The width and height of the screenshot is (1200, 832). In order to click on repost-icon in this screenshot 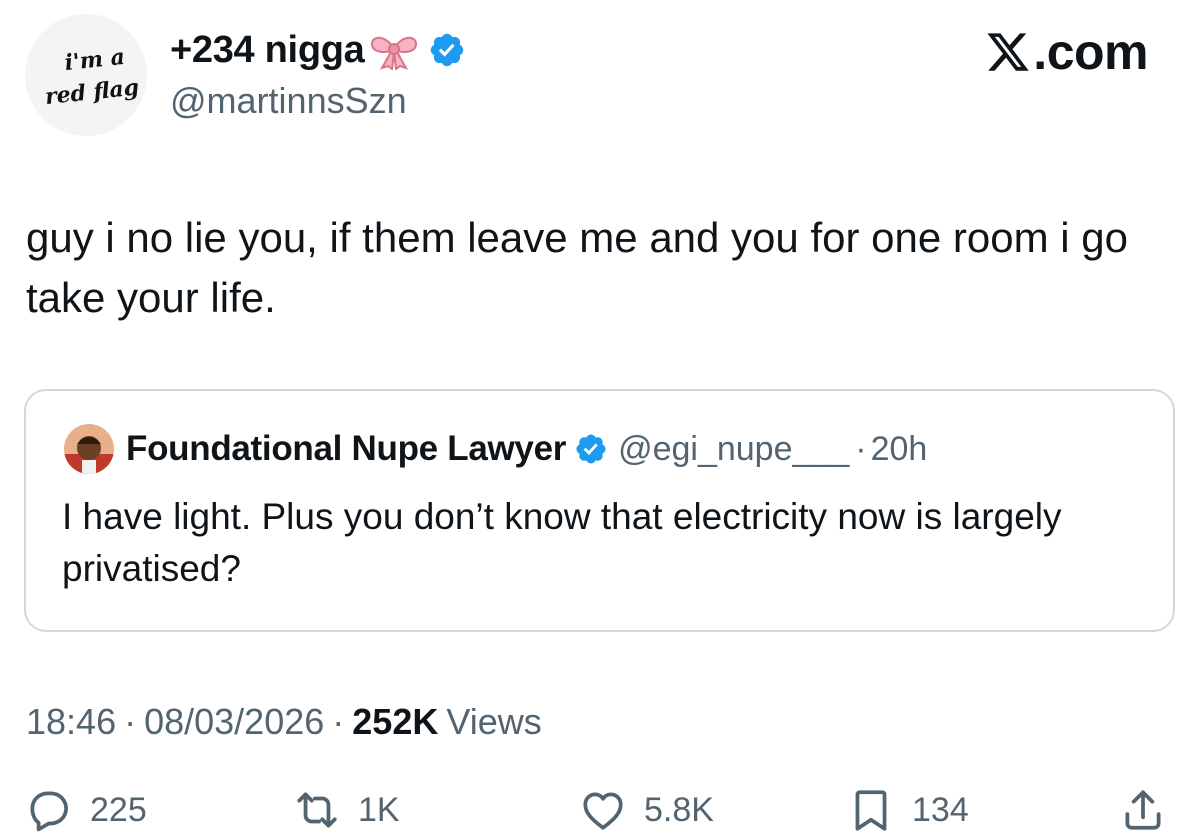, I will do `click(317, 810)`.